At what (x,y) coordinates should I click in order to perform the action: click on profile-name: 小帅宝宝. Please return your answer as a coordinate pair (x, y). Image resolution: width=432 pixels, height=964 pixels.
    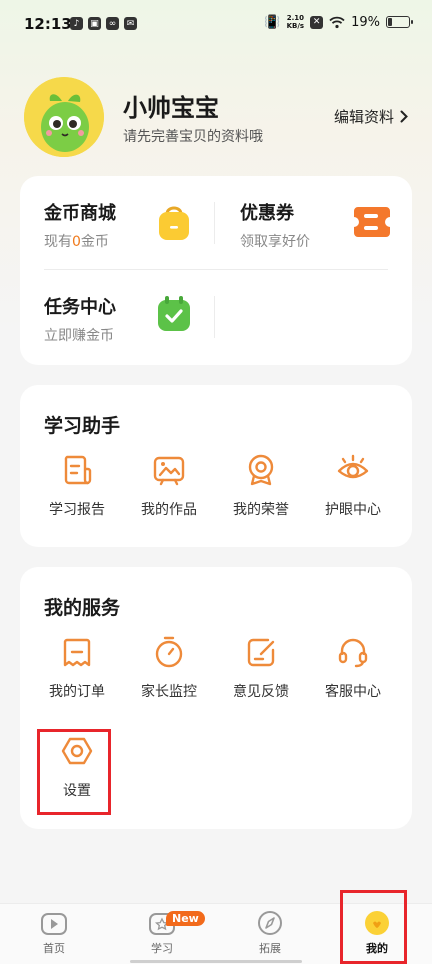
    Looking at the image, I should click on (171, 108).